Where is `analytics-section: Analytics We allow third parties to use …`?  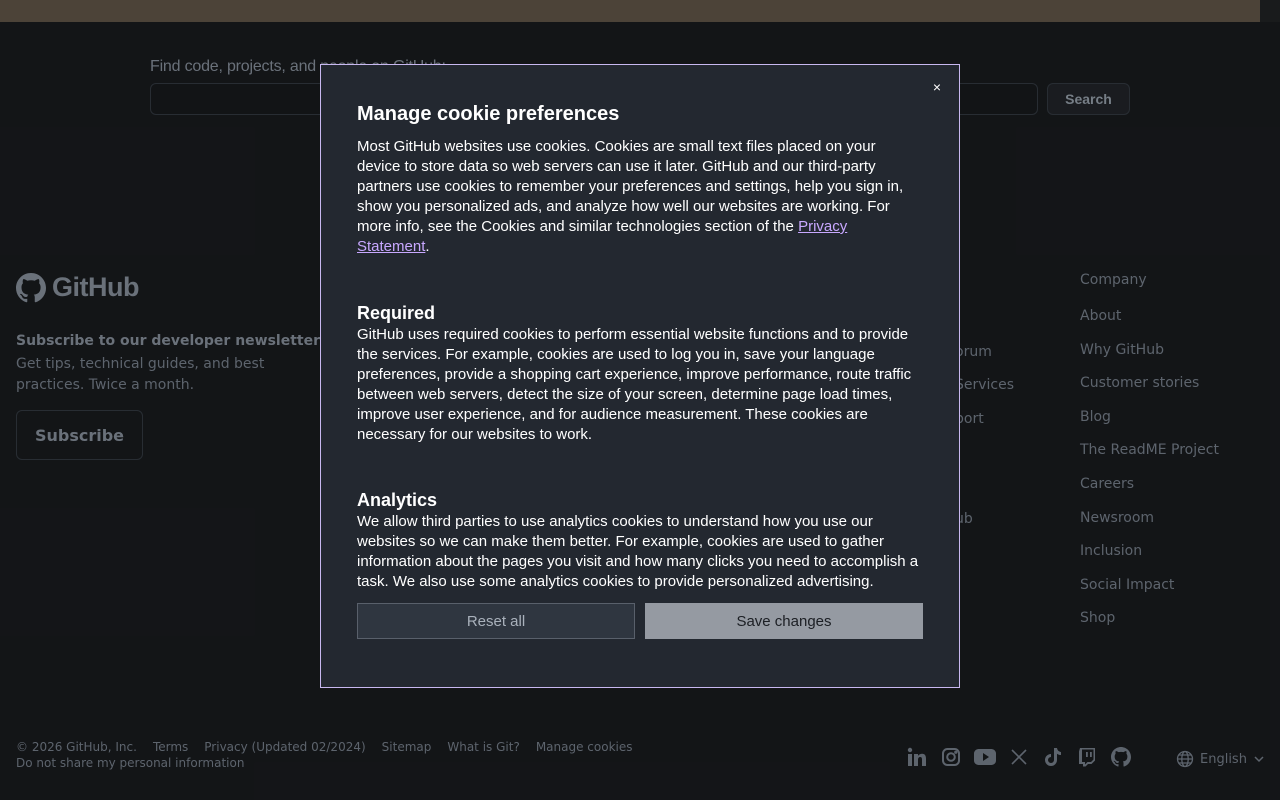 analytics-section: Analytics We allow third parties to use … is located at coordinates (640, 541).